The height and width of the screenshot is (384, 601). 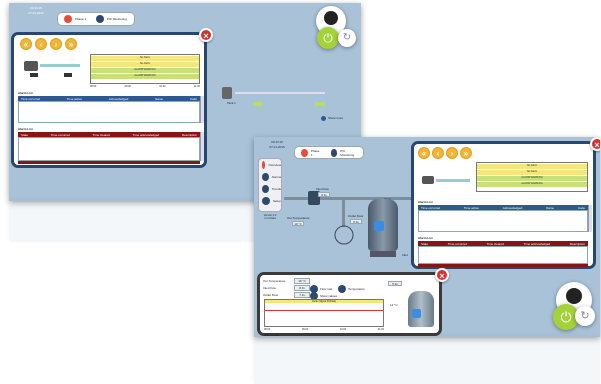 I want to click on side-menu: Overview Alarms Trends Setup, so click(x=270, y=185).